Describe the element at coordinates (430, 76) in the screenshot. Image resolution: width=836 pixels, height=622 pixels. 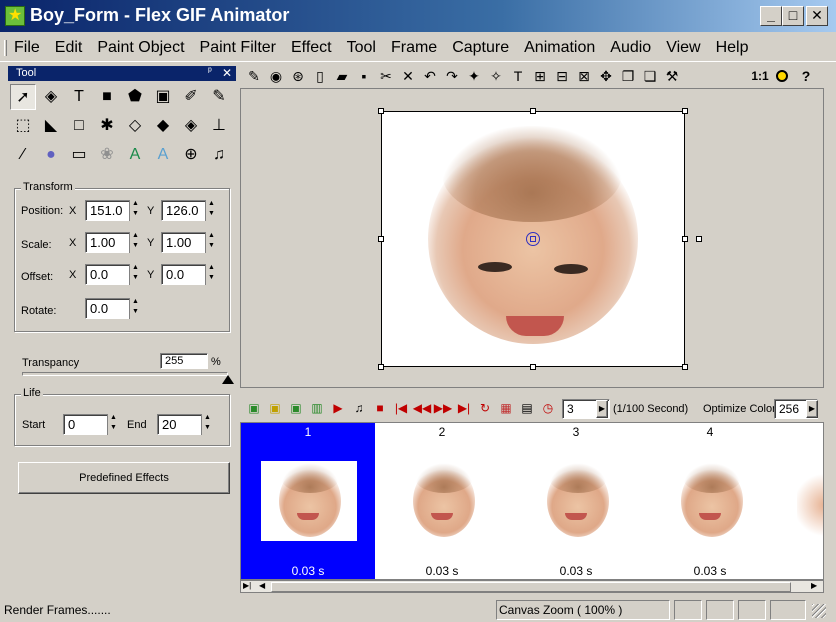
I see `undo-icon: ↶` at that location.